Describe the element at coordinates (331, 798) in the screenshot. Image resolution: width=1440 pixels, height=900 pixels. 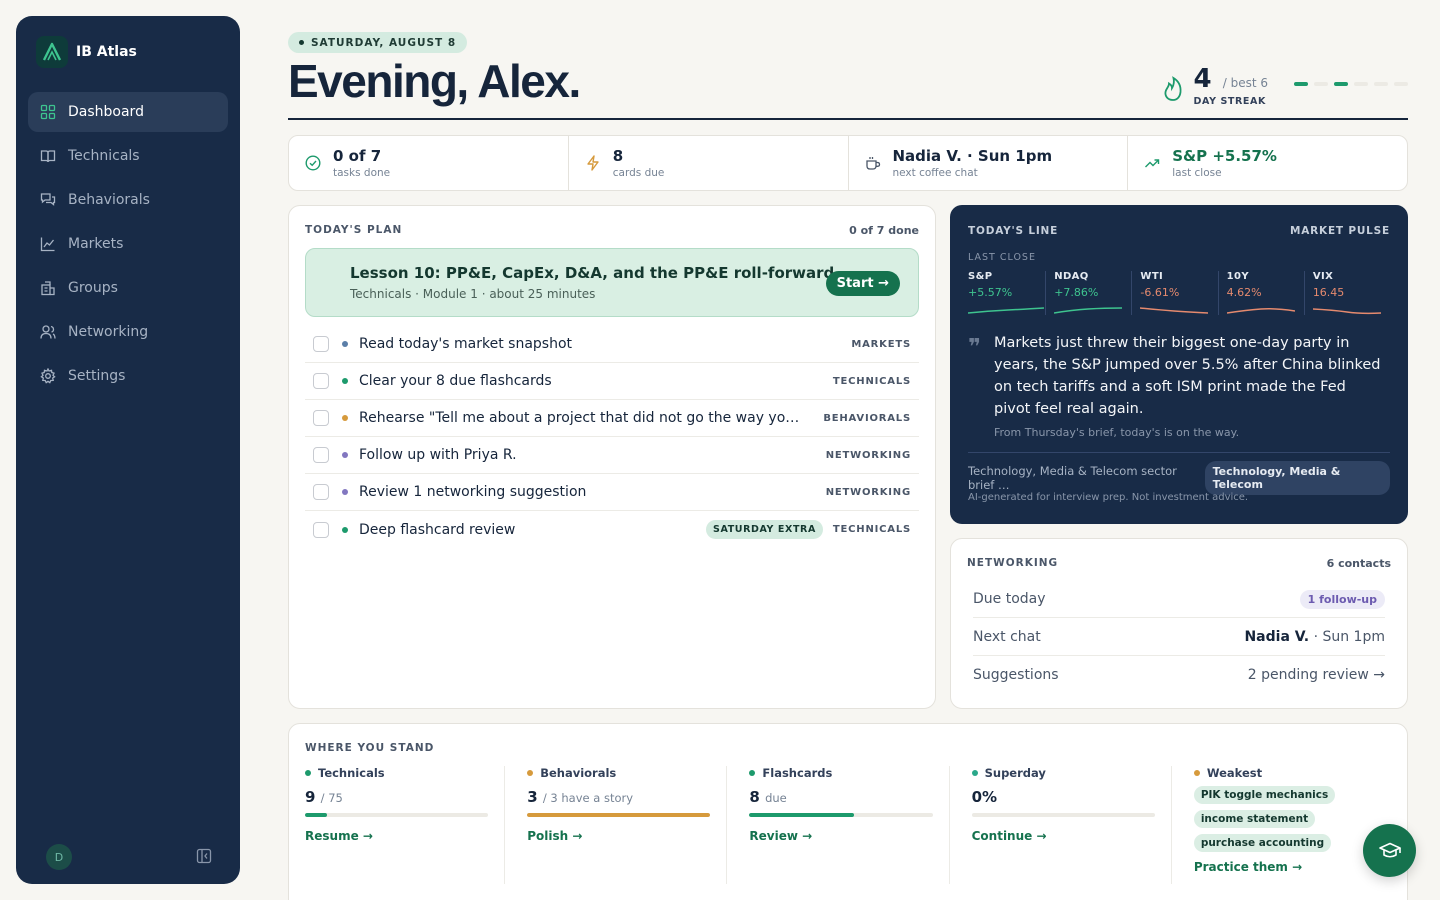
I see `col-suffix: / 75` at that location.